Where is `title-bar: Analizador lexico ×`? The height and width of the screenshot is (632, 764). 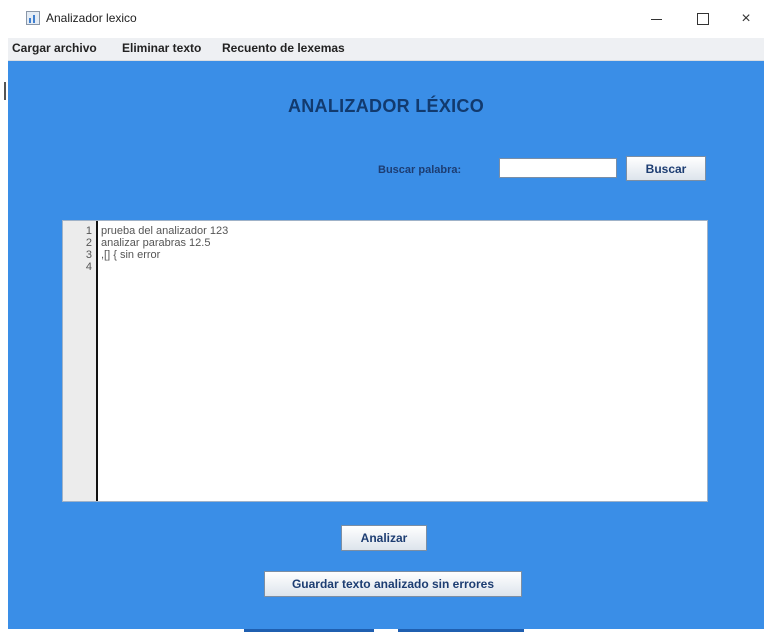
title-bar: Analizador lexico × is located at coordinates (386, 19).